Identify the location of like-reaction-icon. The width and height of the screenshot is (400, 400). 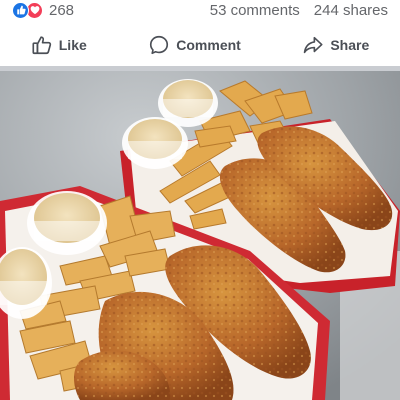
(20, 10).